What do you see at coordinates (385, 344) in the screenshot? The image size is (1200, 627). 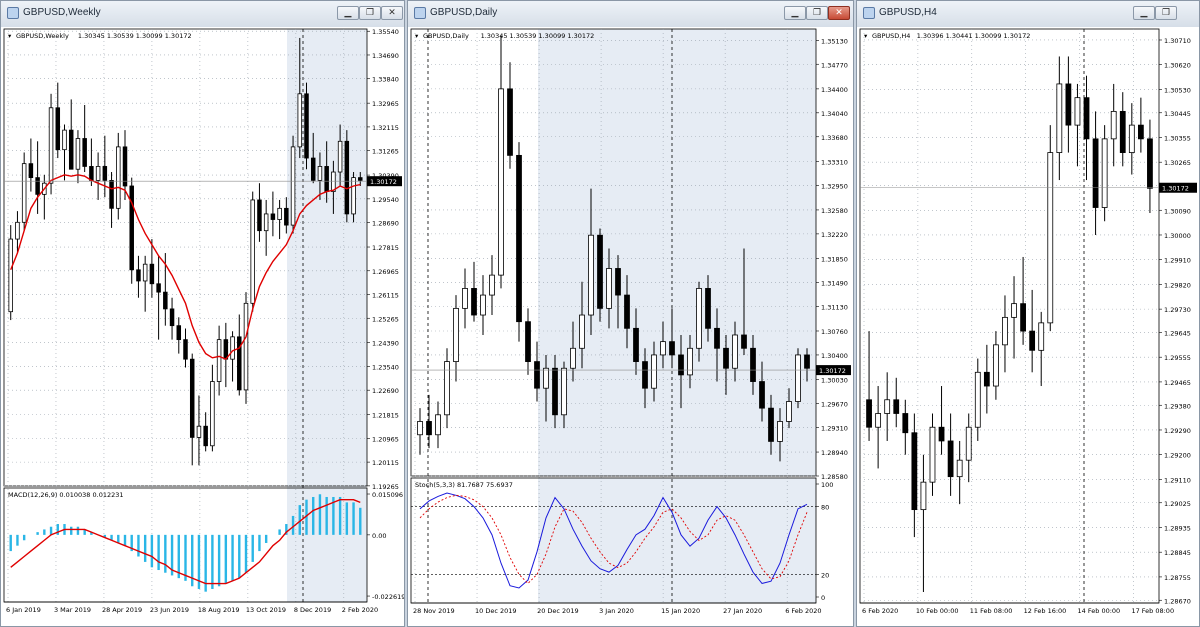 I see `price-tick-label: 1.24390` at bounding box center [385, 344].